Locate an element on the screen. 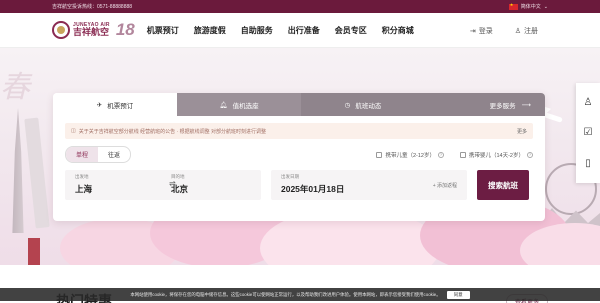  child-checkbox: 携带儿童（2-12岁） ? is located at coordinates (410, 155).